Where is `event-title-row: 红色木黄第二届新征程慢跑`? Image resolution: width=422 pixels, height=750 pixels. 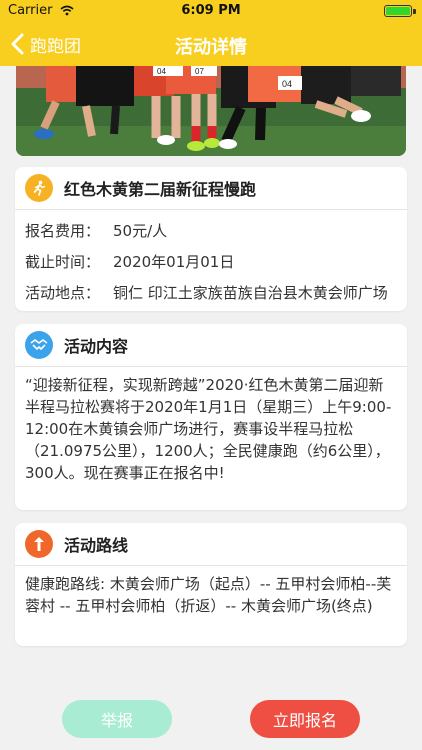
event-title-row: 红色木黄第二届新征程慢跑 is located at coordinates (211, 188).